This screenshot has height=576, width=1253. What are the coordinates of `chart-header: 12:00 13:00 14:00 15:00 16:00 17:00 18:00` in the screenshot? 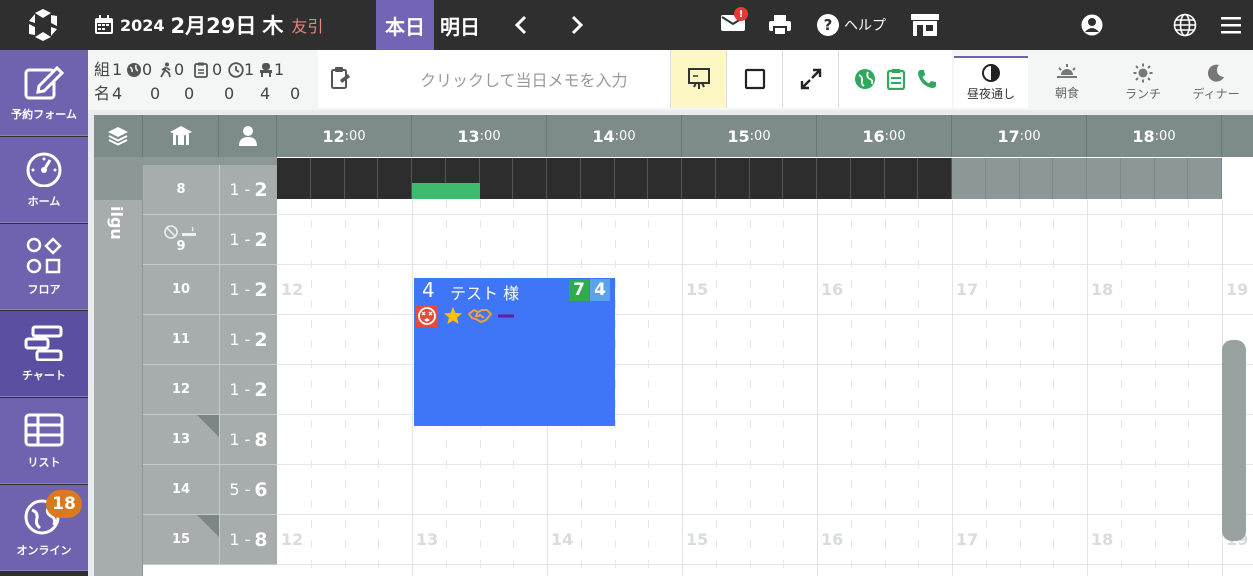 It's located at (673, 136).